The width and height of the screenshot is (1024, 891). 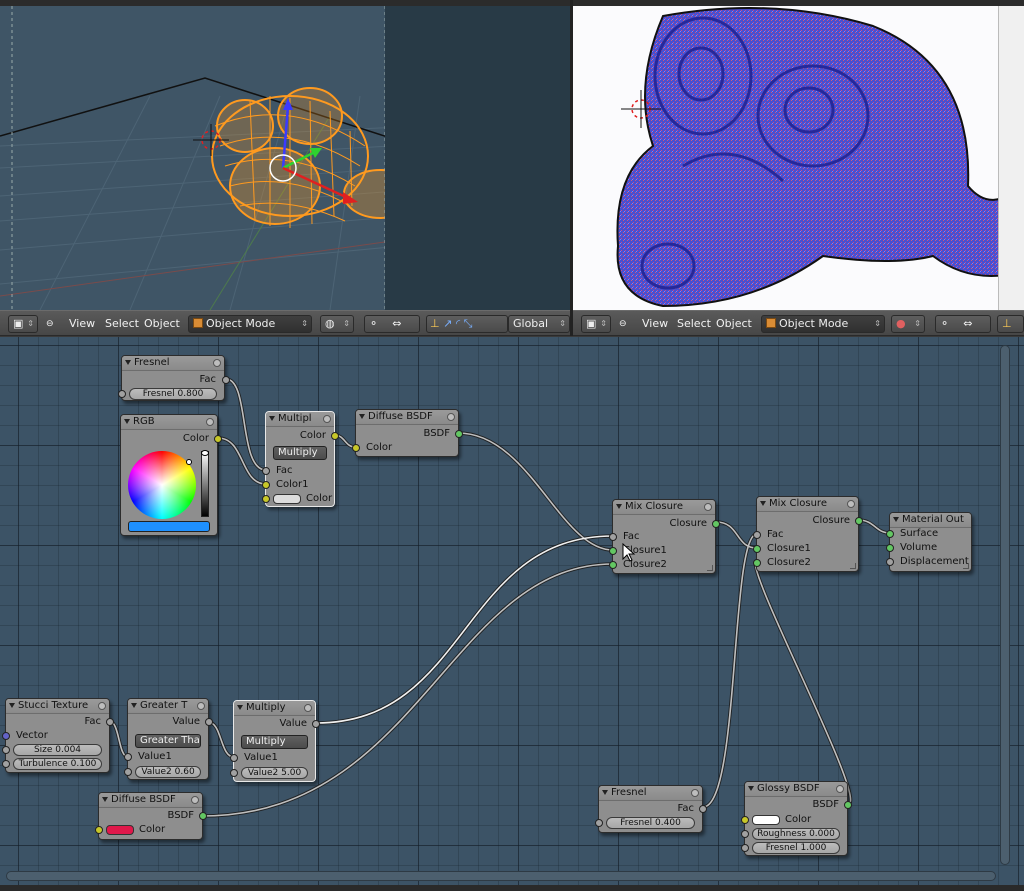 I want to click on node-diffuse-bsdf-top: Diffuse BSDF BSDF Color, so click(x=407, y=433).